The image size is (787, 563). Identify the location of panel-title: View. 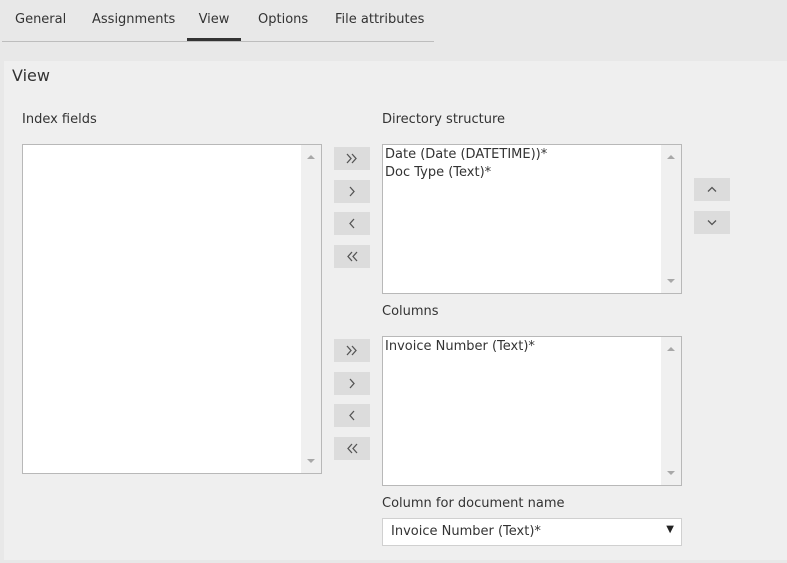
(31, 75).